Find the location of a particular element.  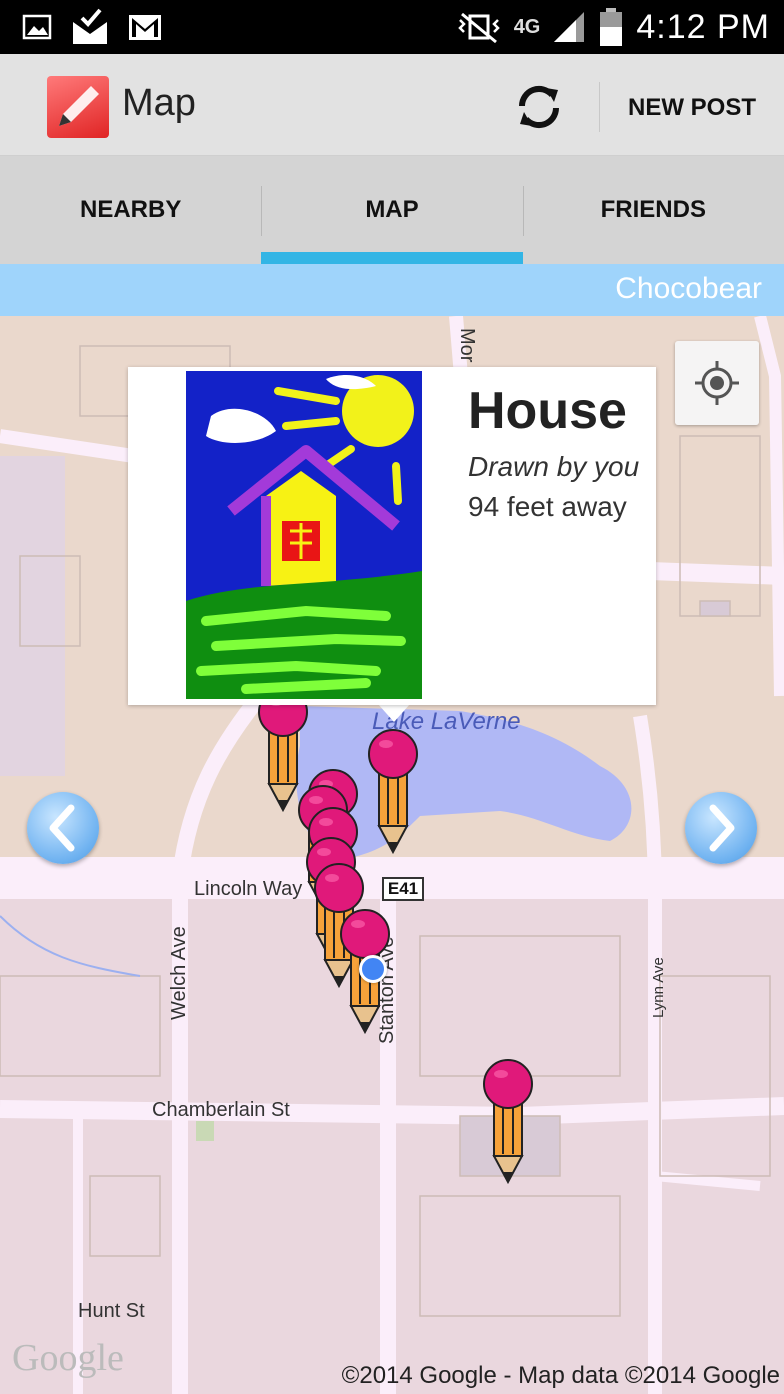

previous-post-button is located at coordinates (63, 828).